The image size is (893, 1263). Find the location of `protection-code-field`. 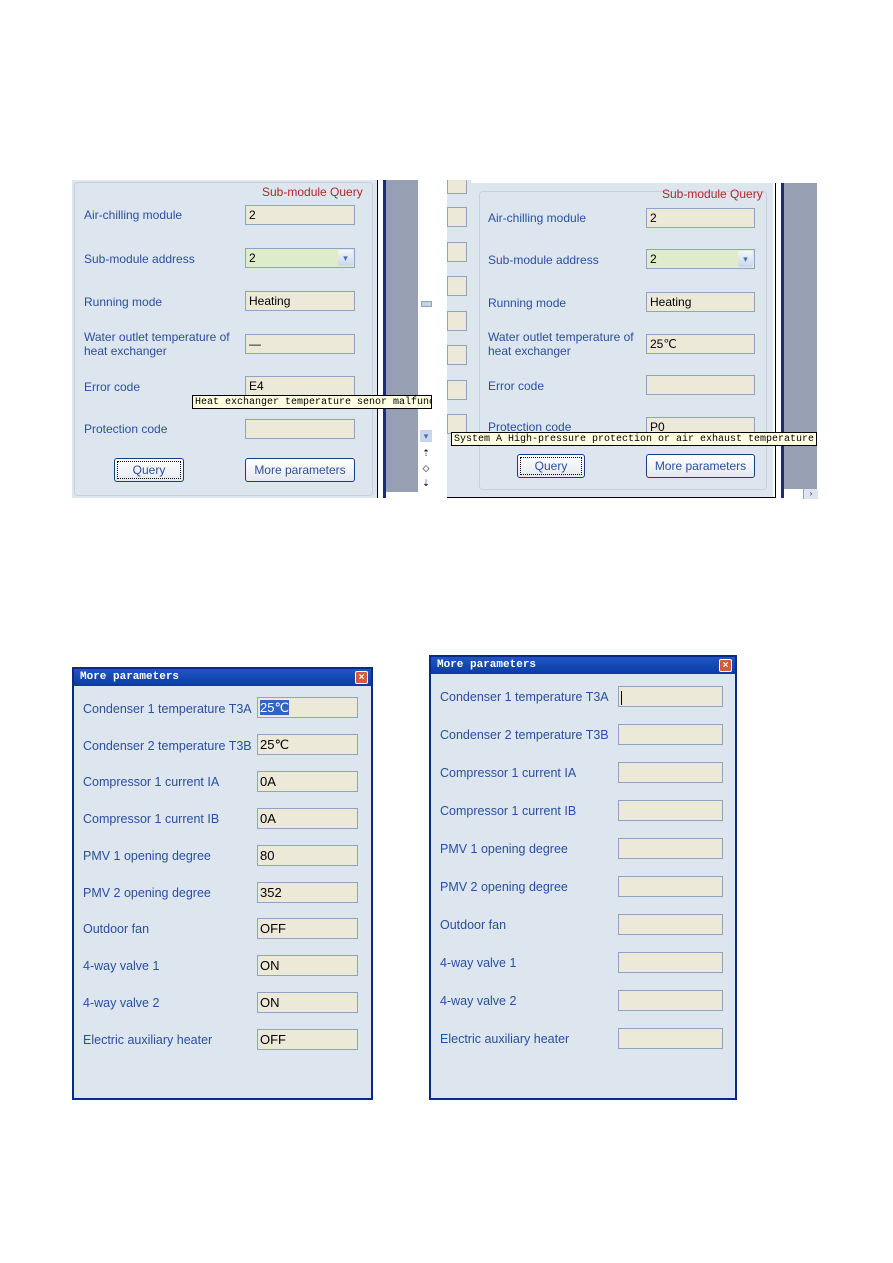

protection-code-field is located at coordinates (300, 429).